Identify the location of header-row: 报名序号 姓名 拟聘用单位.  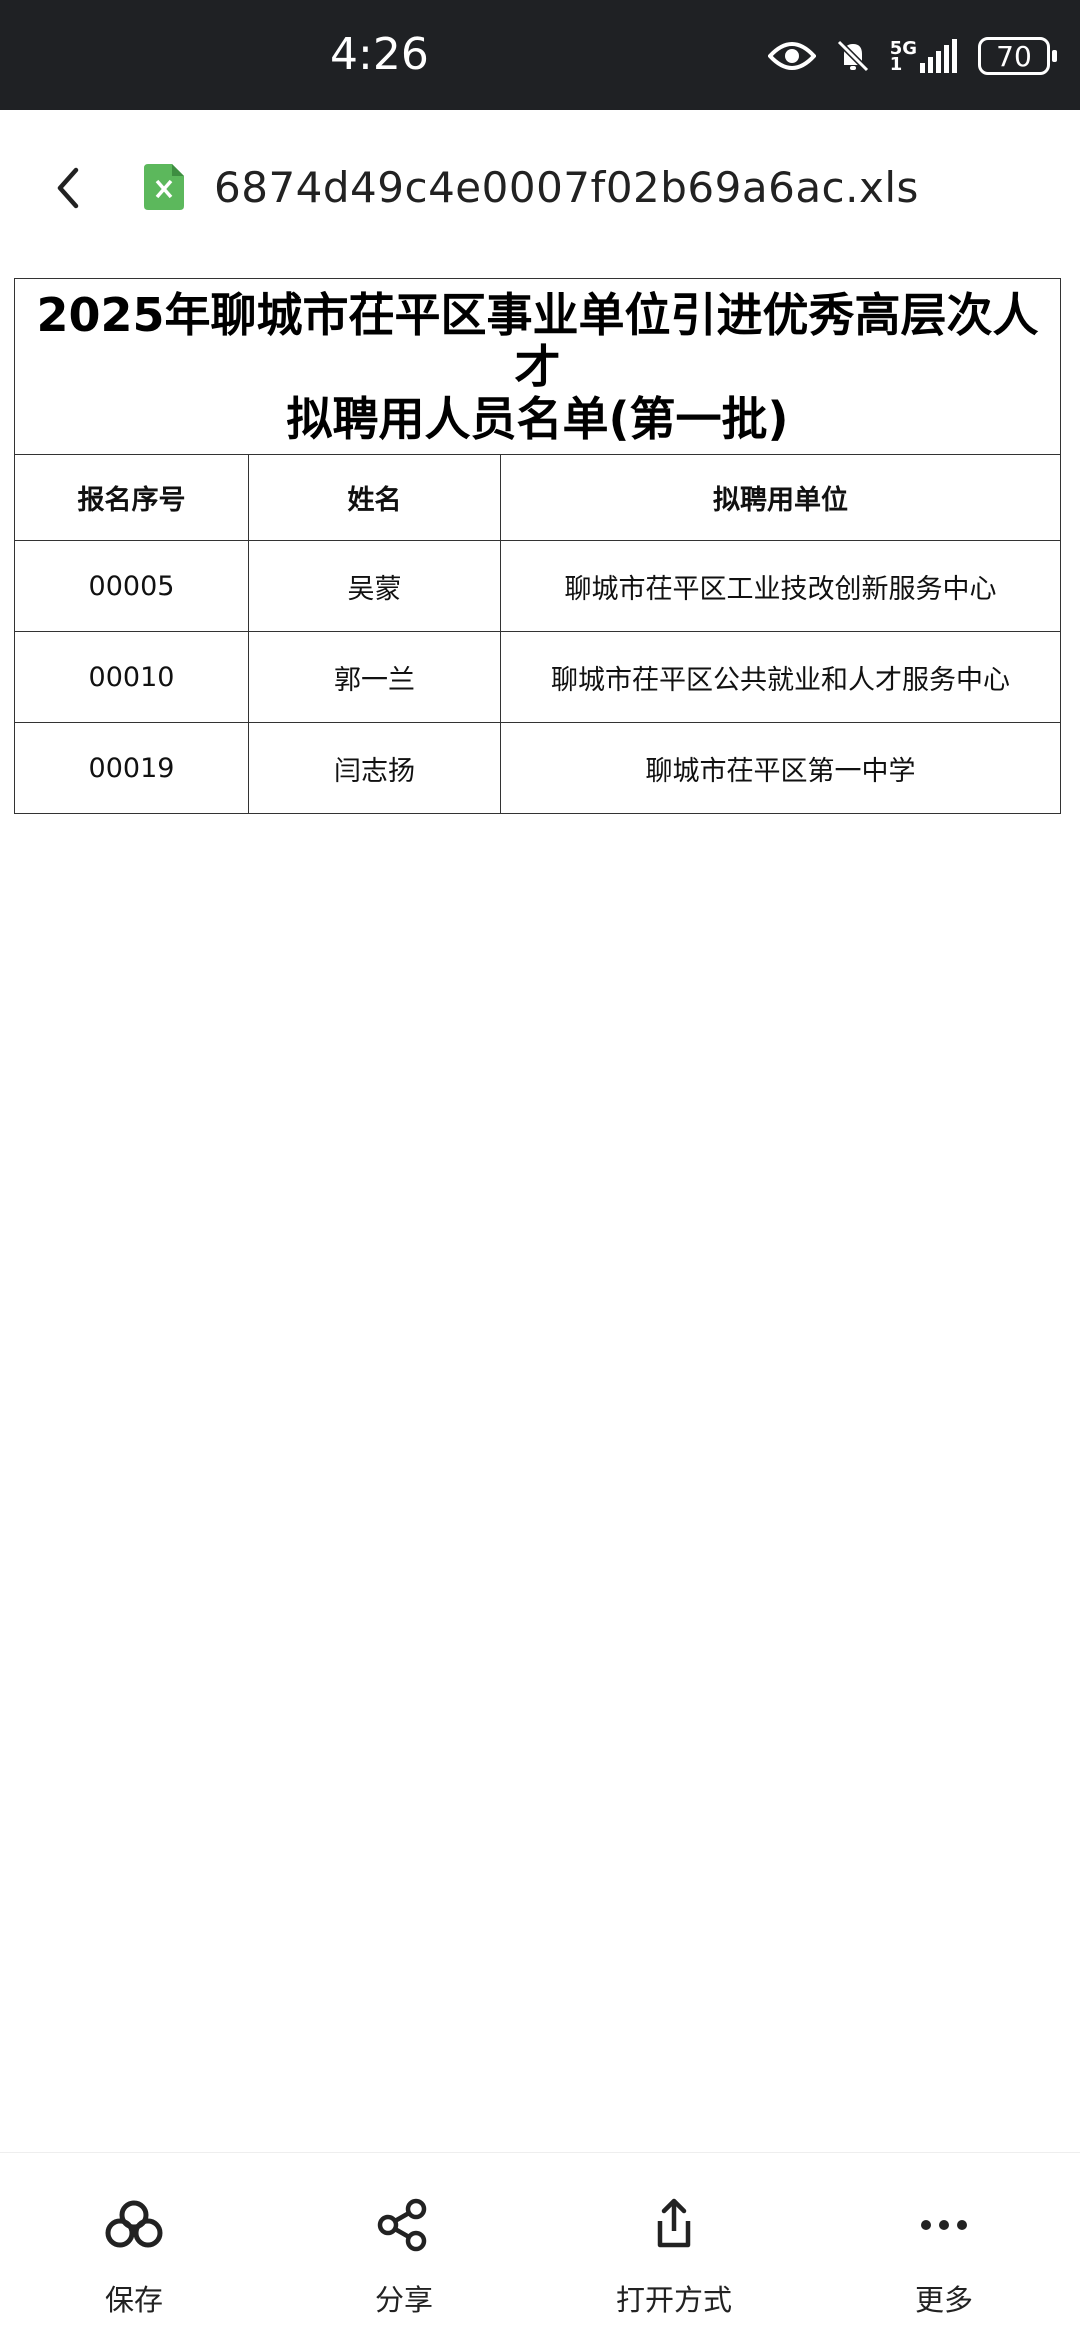
(538, 497).